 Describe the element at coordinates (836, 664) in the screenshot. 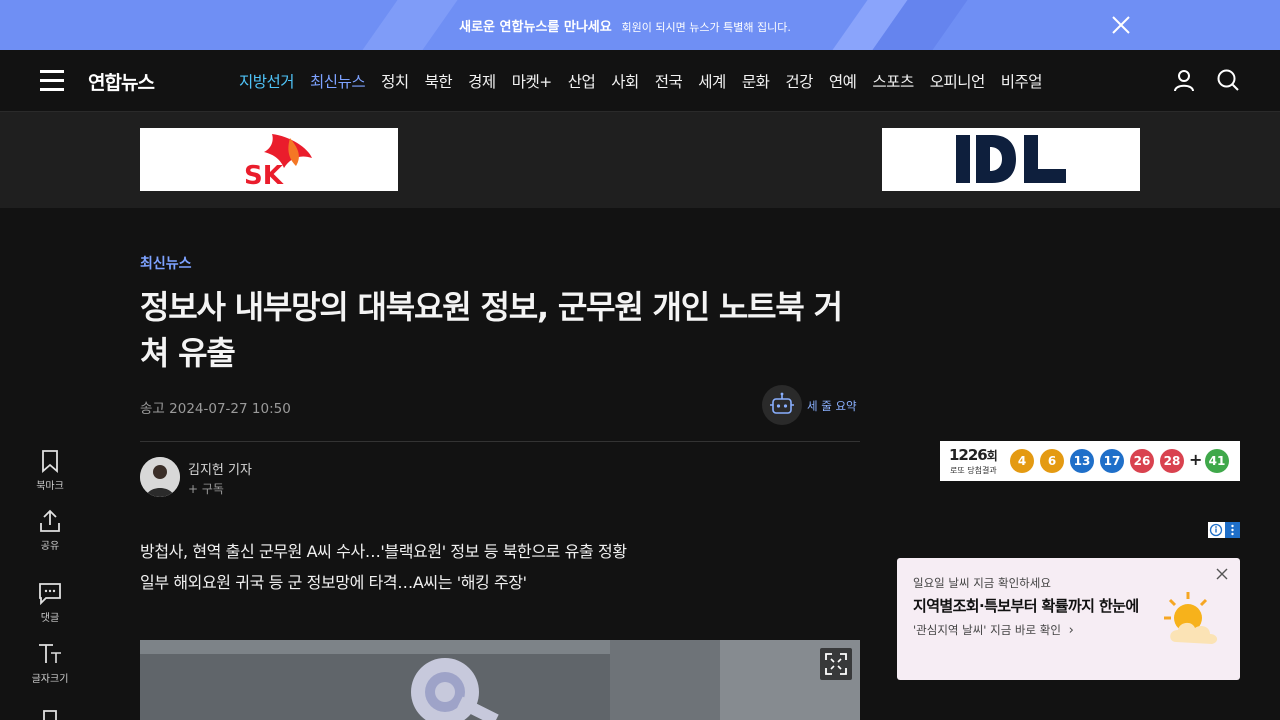

I see `expand-icon` at that location.